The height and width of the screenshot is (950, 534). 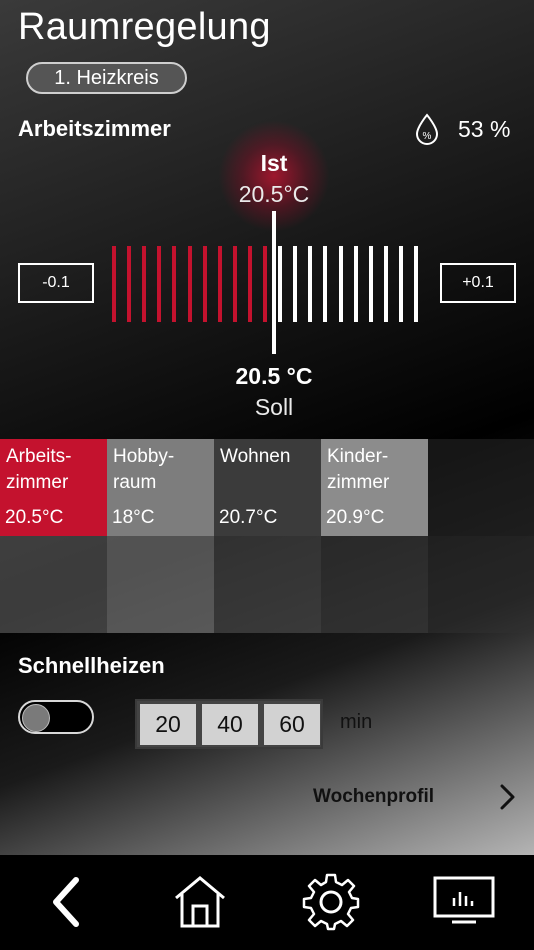 What do you see at coordinates (94, 128) in the screenshot?
I see `room-name: Arbeitszimmer` at bounding box center [94, 128].